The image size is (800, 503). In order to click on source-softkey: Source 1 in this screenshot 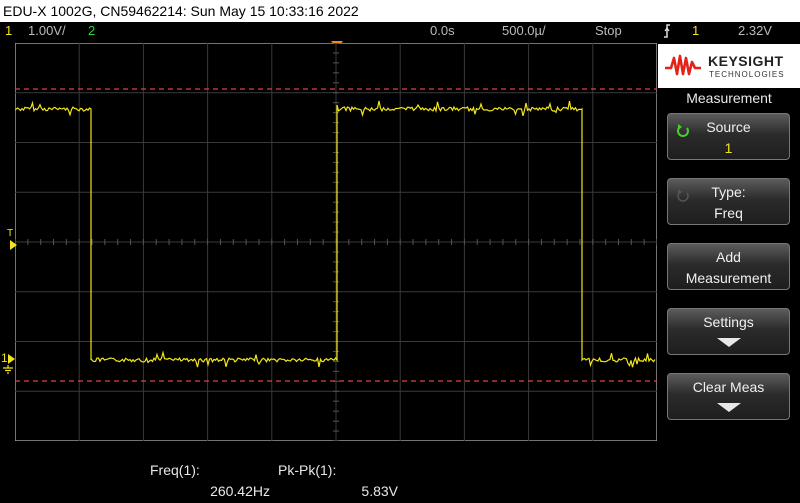, I will do `click(728, 136)`.